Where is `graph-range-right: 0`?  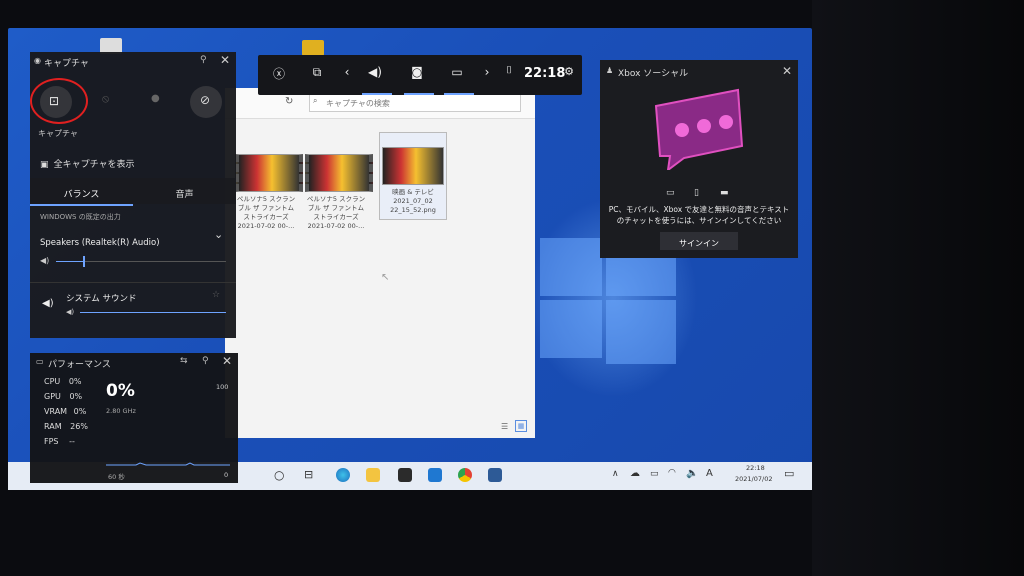
graph-range-right: 0 is located at coordinates (226, 475).